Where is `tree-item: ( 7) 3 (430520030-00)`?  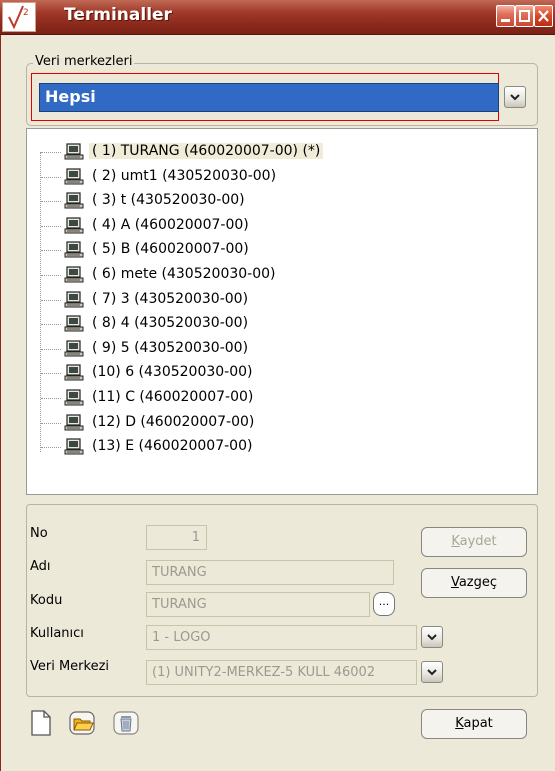
tree-item: ( 7) 3 (430520030-00) is located at coordinates (206, 300).